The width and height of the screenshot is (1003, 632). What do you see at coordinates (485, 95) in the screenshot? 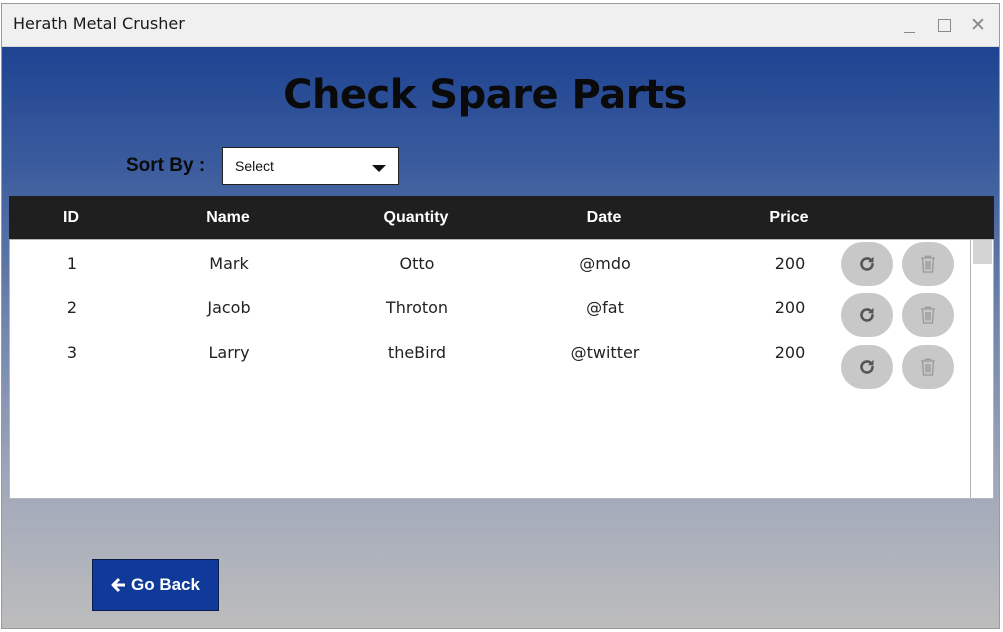
I see `page-title: Check Spare Parts` at bounding box center [485, 95].